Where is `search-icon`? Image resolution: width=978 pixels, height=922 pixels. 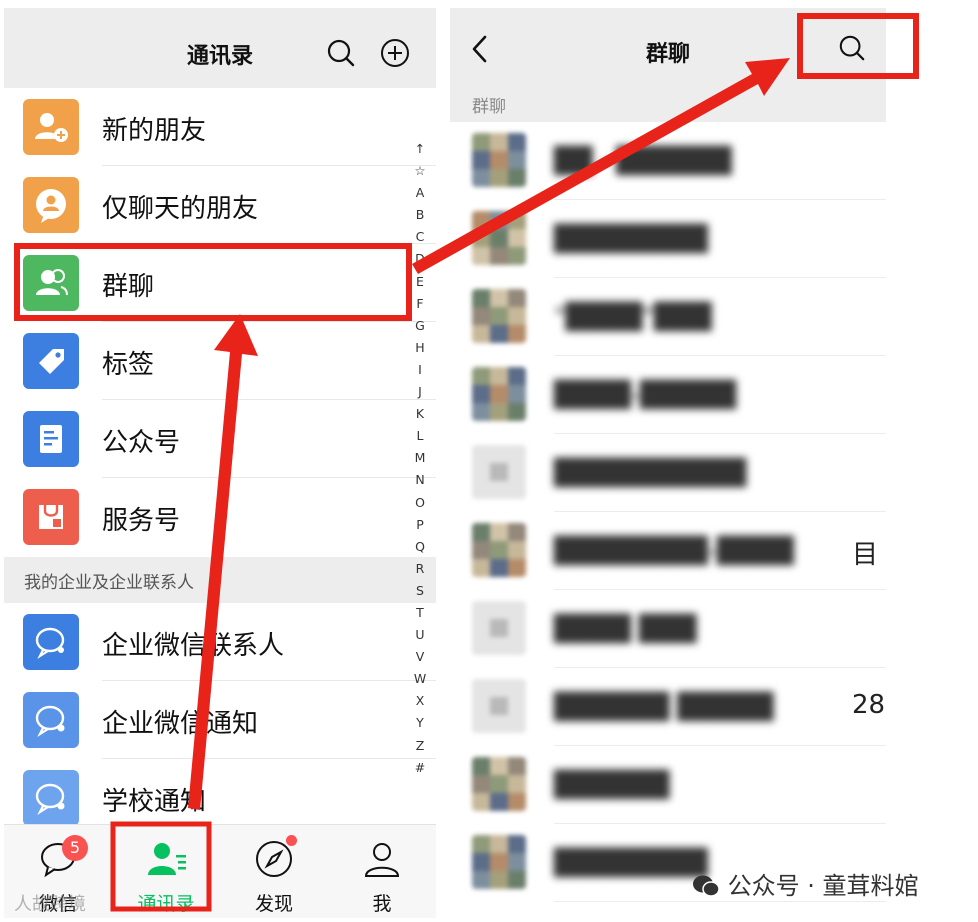
search-icon is located at coordinates (341, 53).